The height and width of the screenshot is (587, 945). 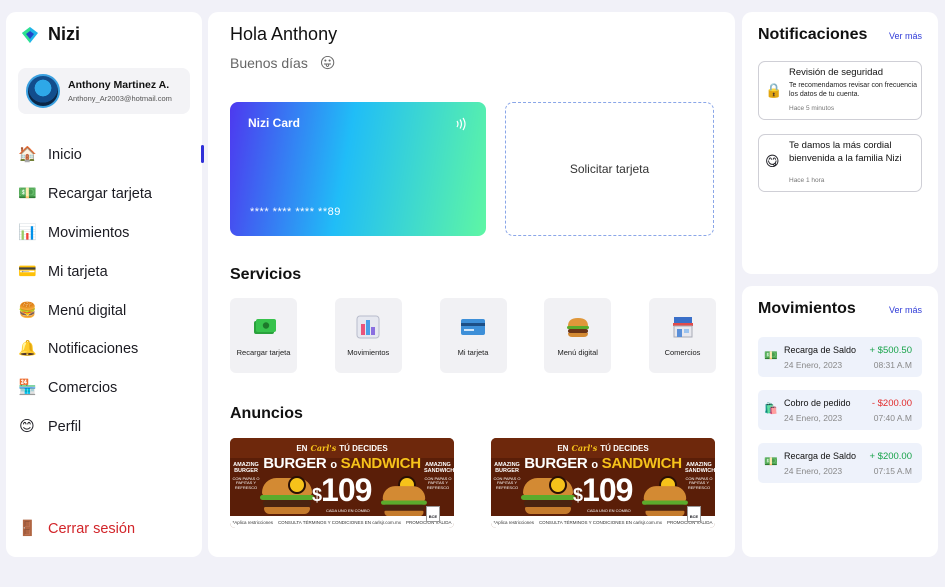 I want to click on sidebar-item-mi-tarjeta: 💳 Mi tarjeta, so click(x=110, y=271).